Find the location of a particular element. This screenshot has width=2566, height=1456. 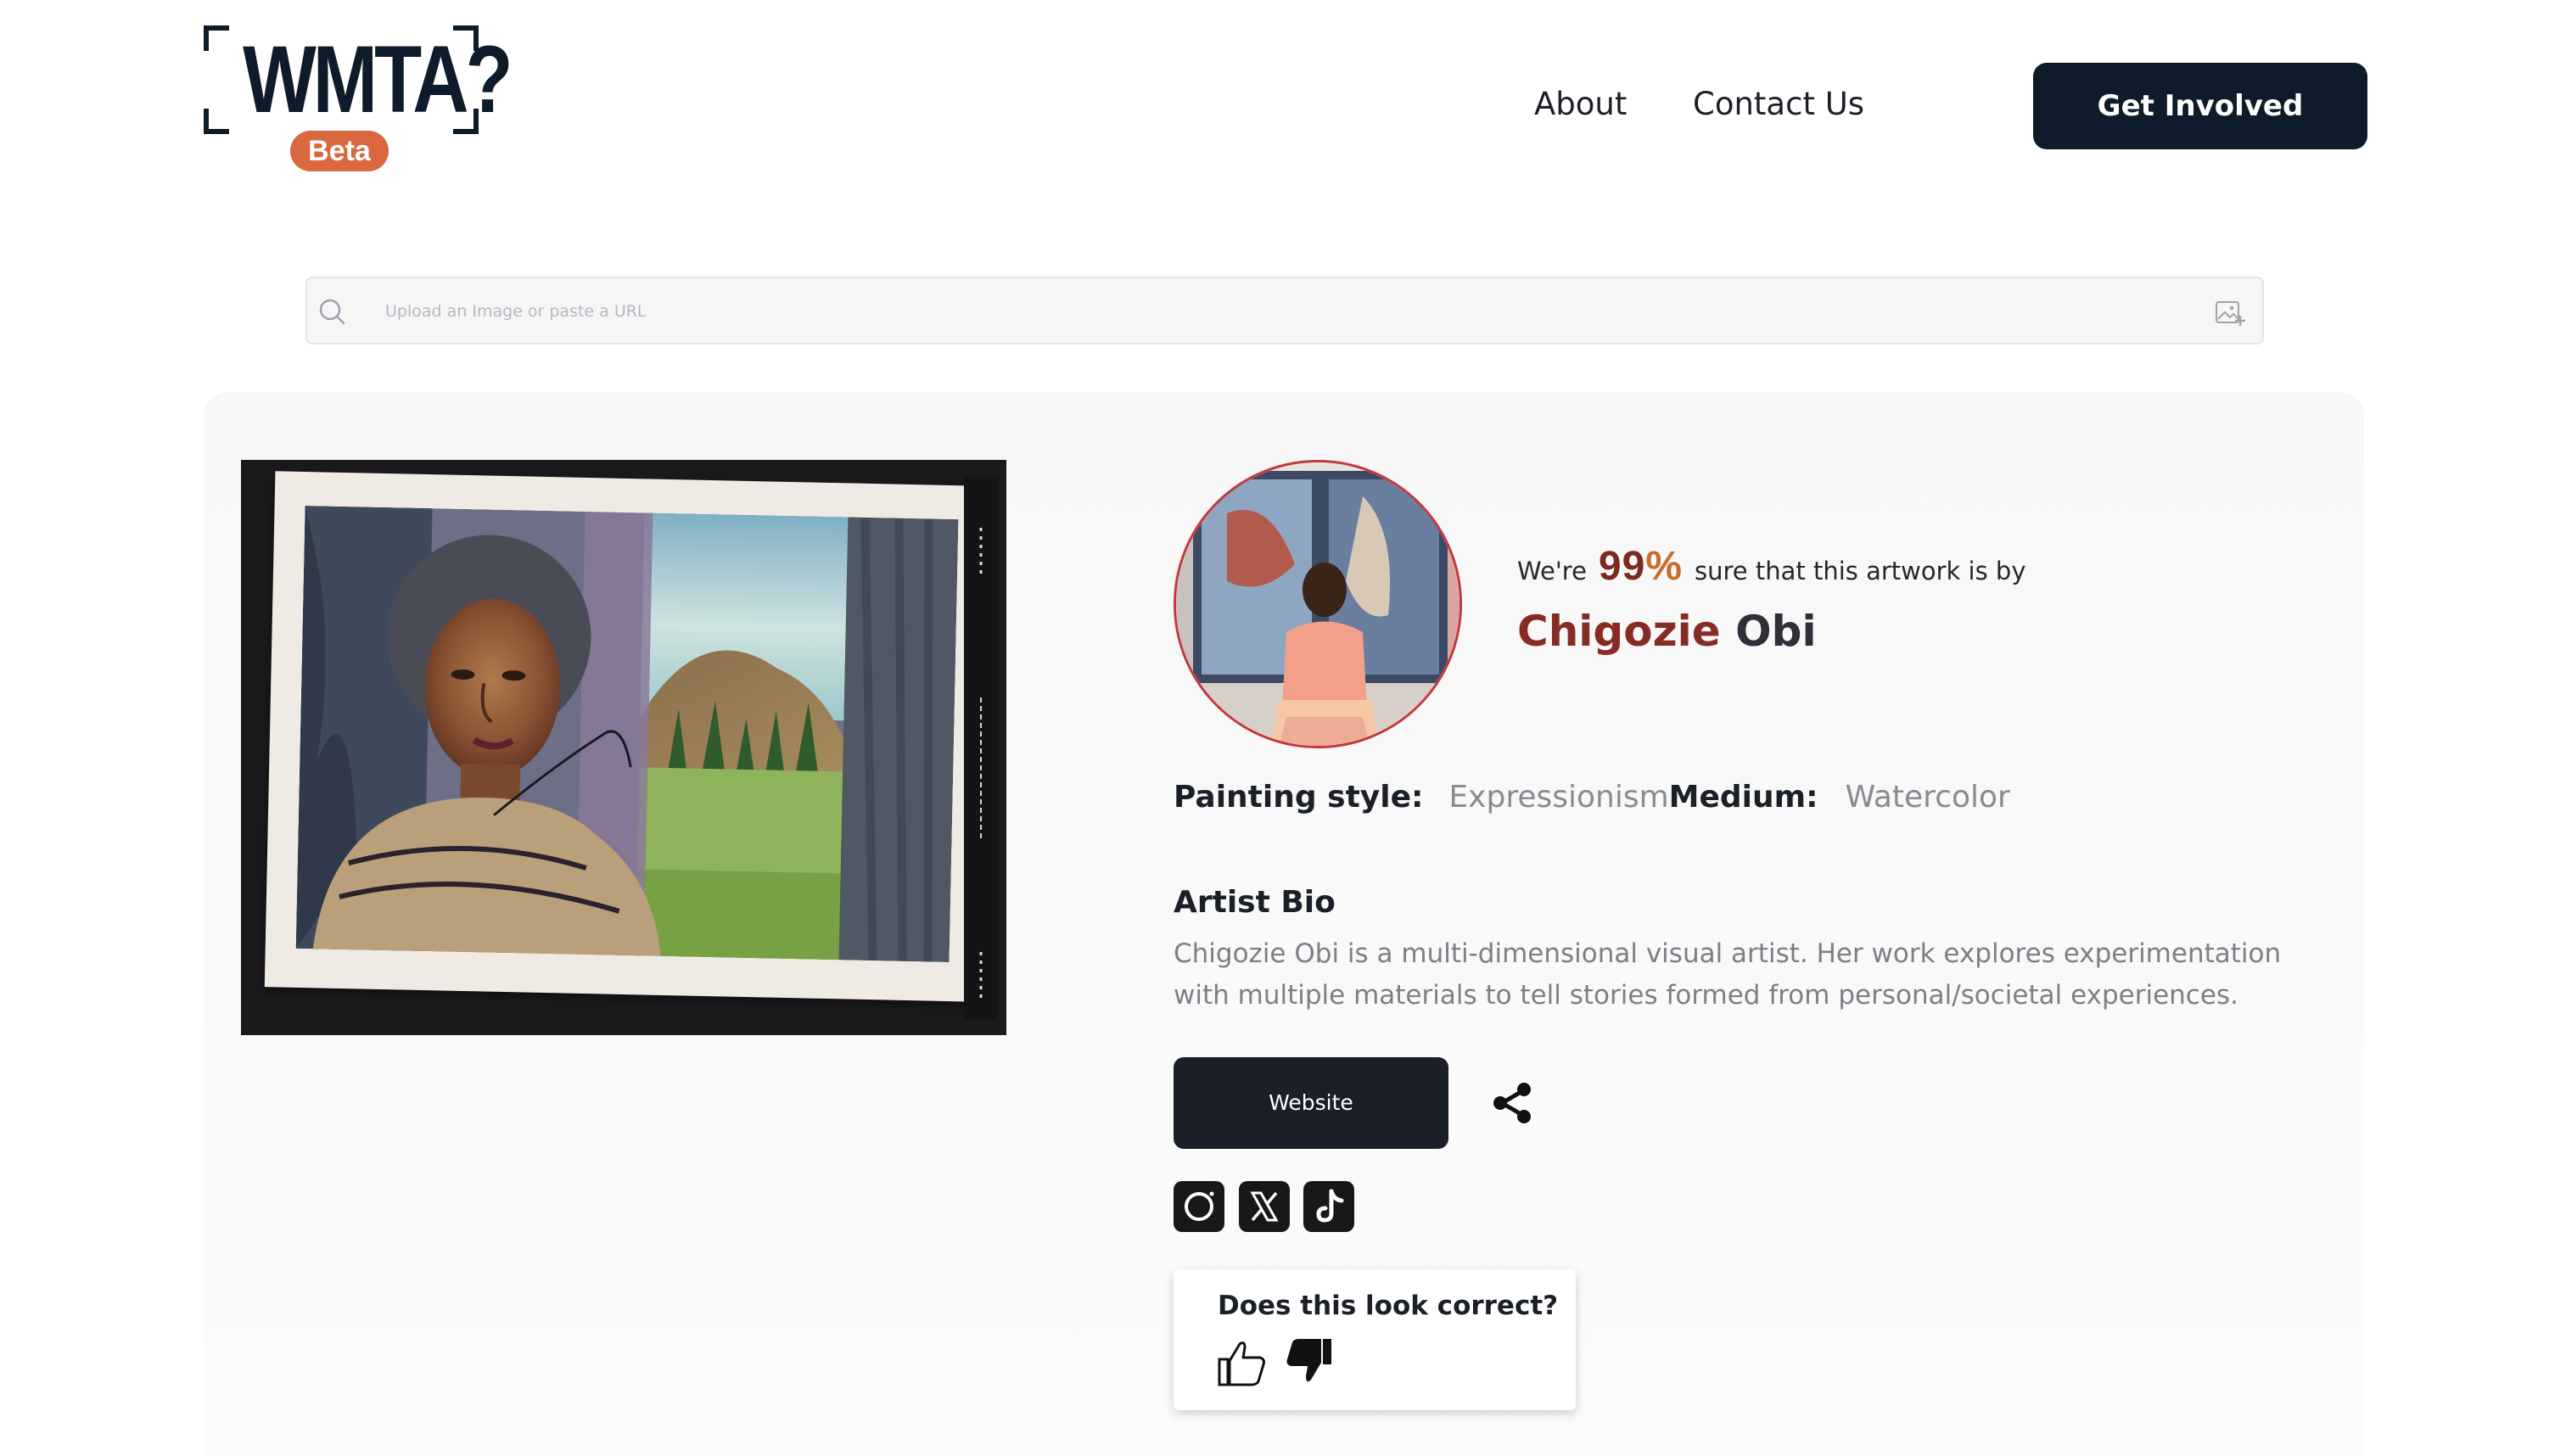

confidence-line: We're 99% sure that this artwork is by is located at coordinates (1771, 567).